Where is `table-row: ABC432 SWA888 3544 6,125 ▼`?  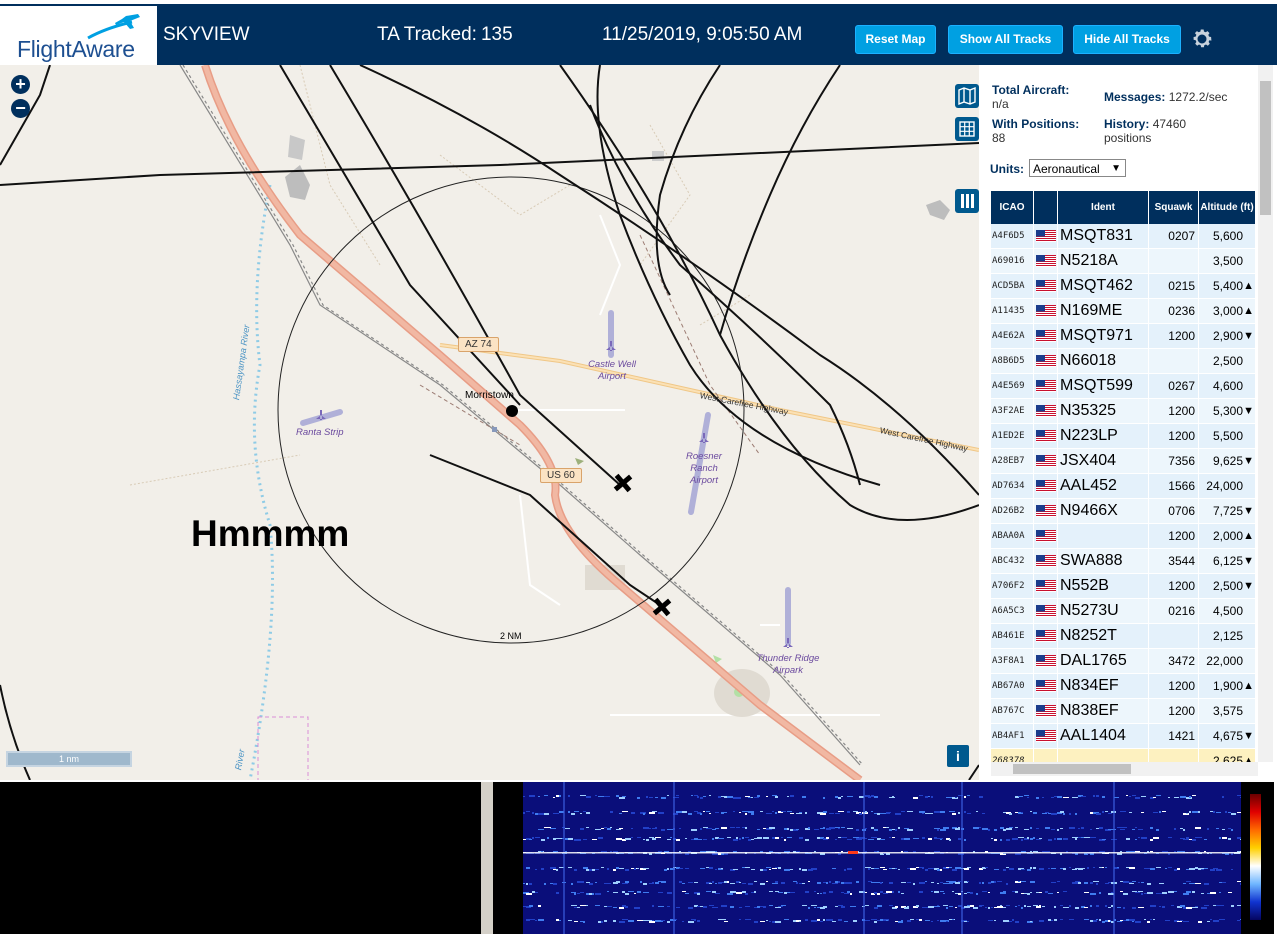
table-row: ABC432 SWA888 3544 6,125 ▼ is located at coordinates (1123, 561).